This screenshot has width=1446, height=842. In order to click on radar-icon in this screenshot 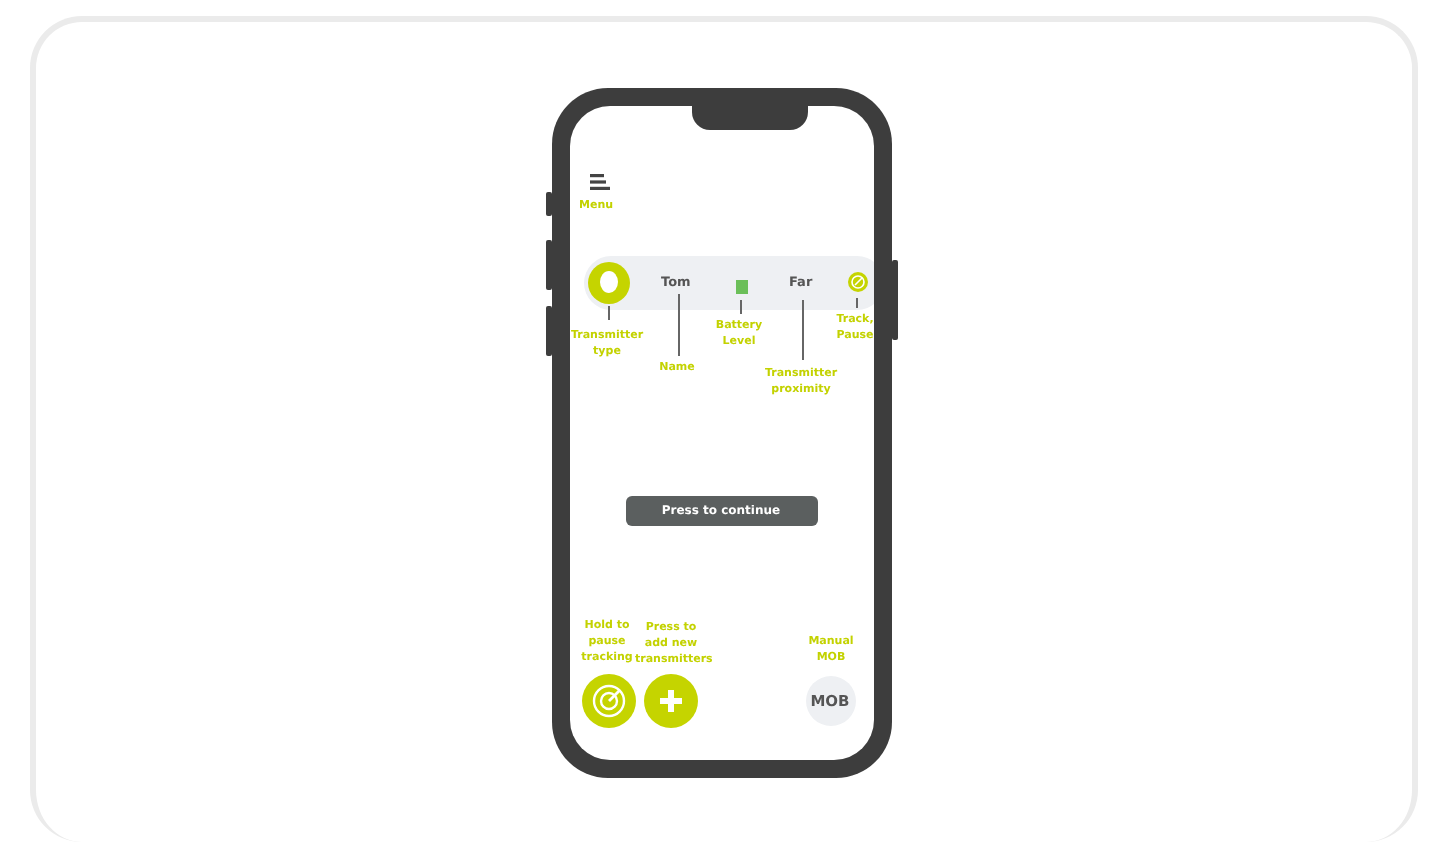, I will do `click(608, 701)`.